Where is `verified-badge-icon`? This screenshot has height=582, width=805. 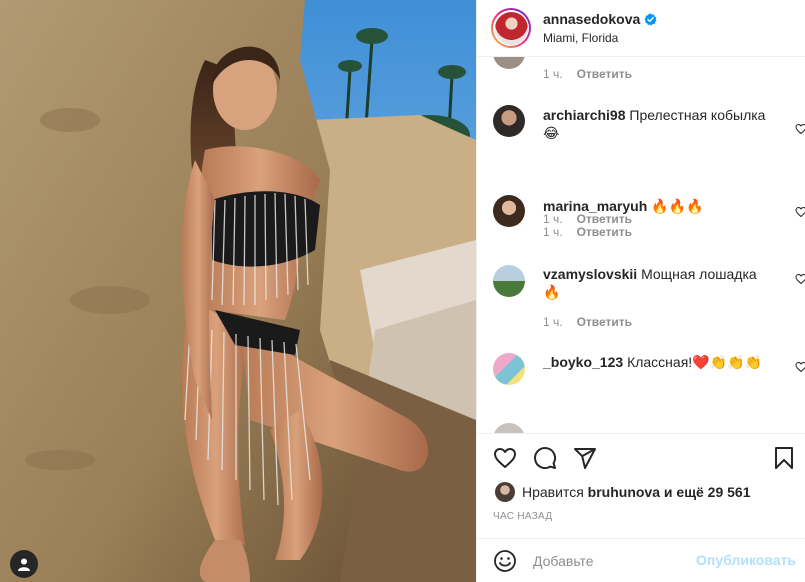
verified-badge-icon is located at coordinates (650, 19).